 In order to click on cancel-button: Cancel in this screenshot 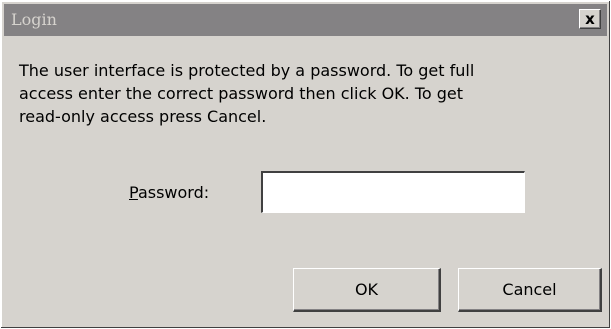, I will do `click(530, 290)`.